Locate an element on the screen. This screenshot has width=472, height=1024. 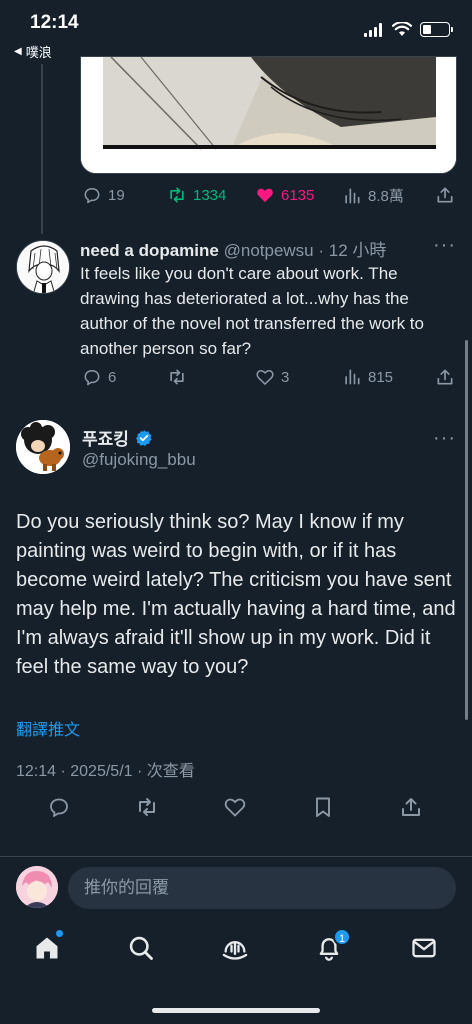
back-app-label: 噗浪 is located at coordinates (38, 52).